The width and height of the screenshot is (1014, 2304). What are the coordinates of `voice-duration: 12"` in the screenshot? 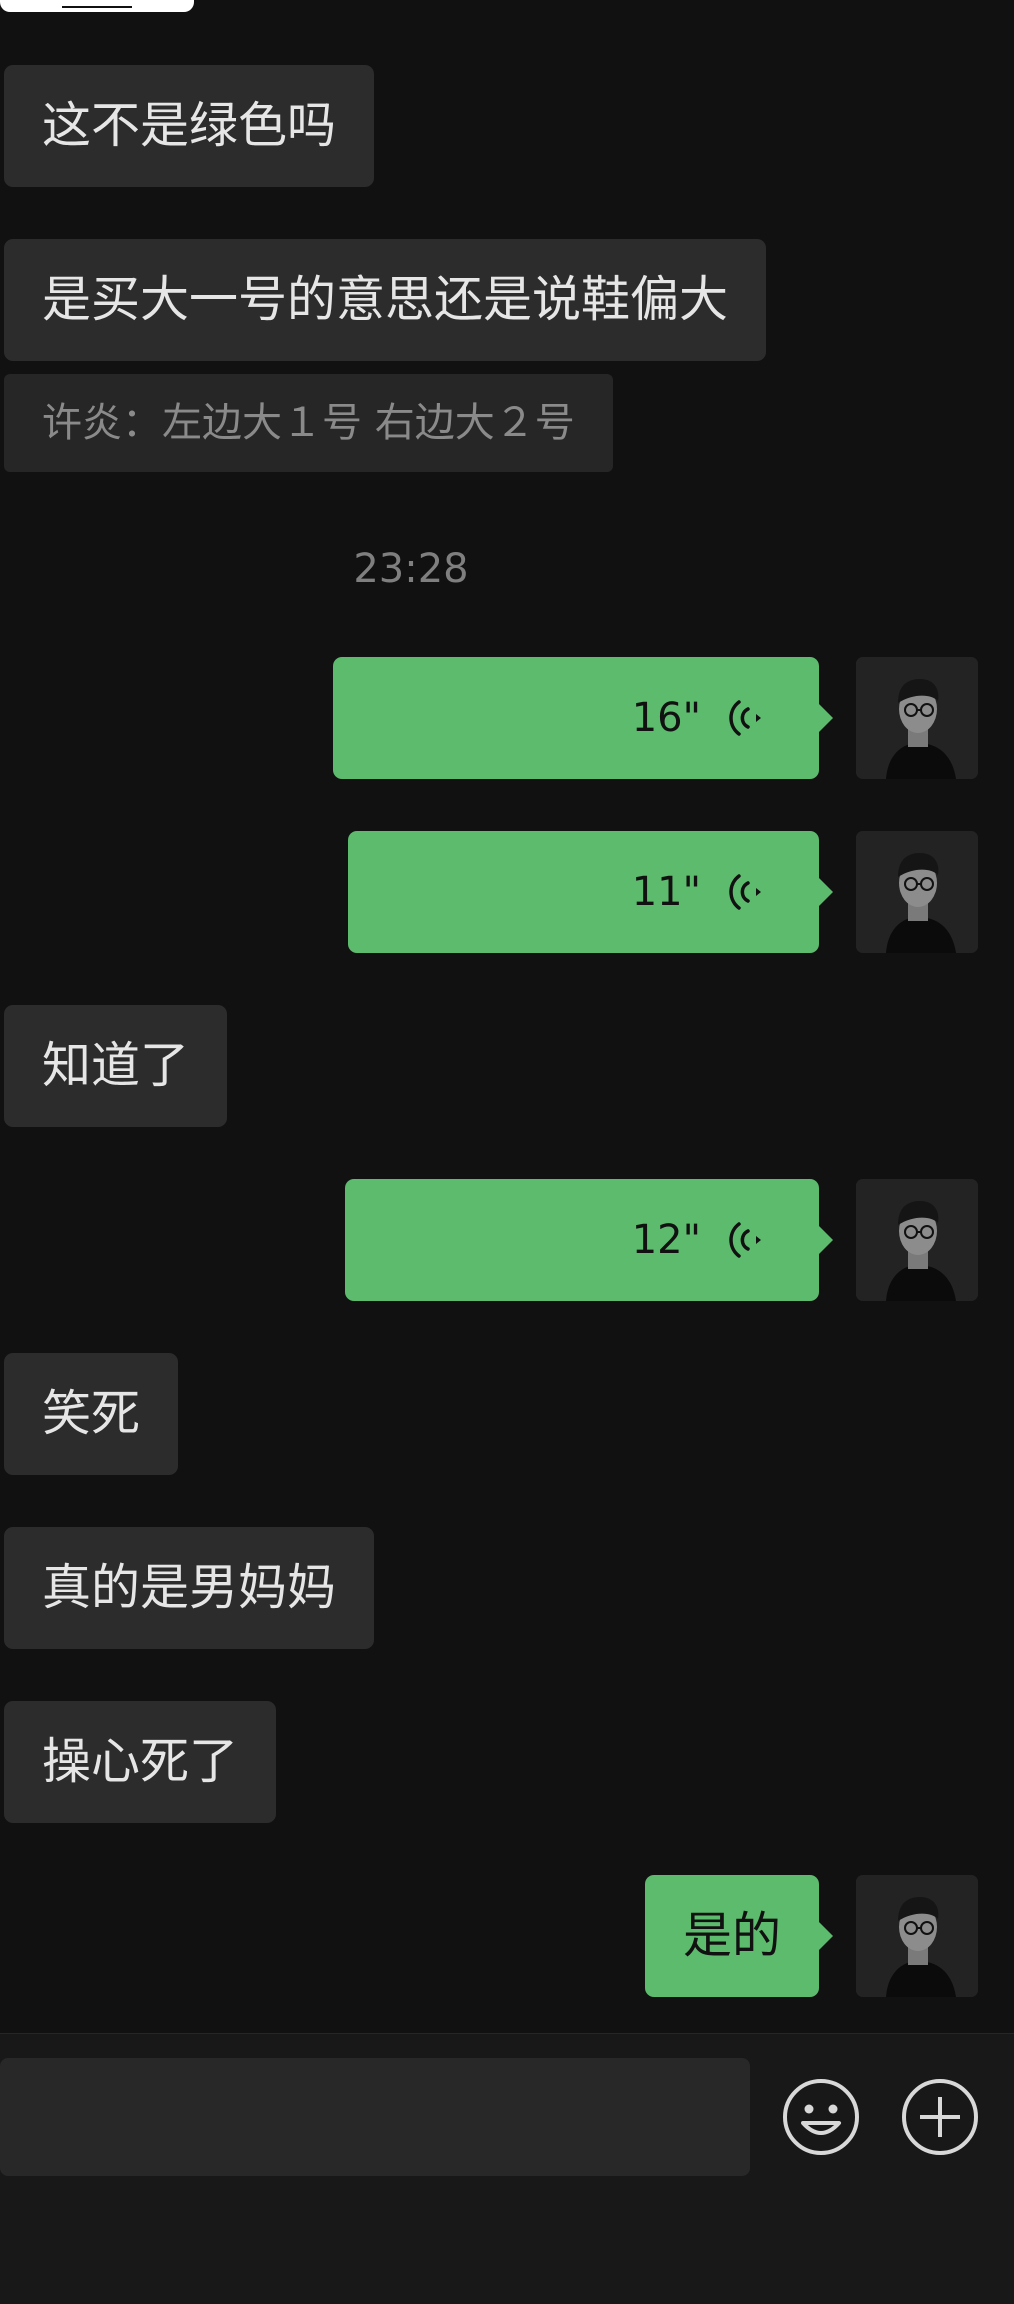 It's located at (666, 1240).